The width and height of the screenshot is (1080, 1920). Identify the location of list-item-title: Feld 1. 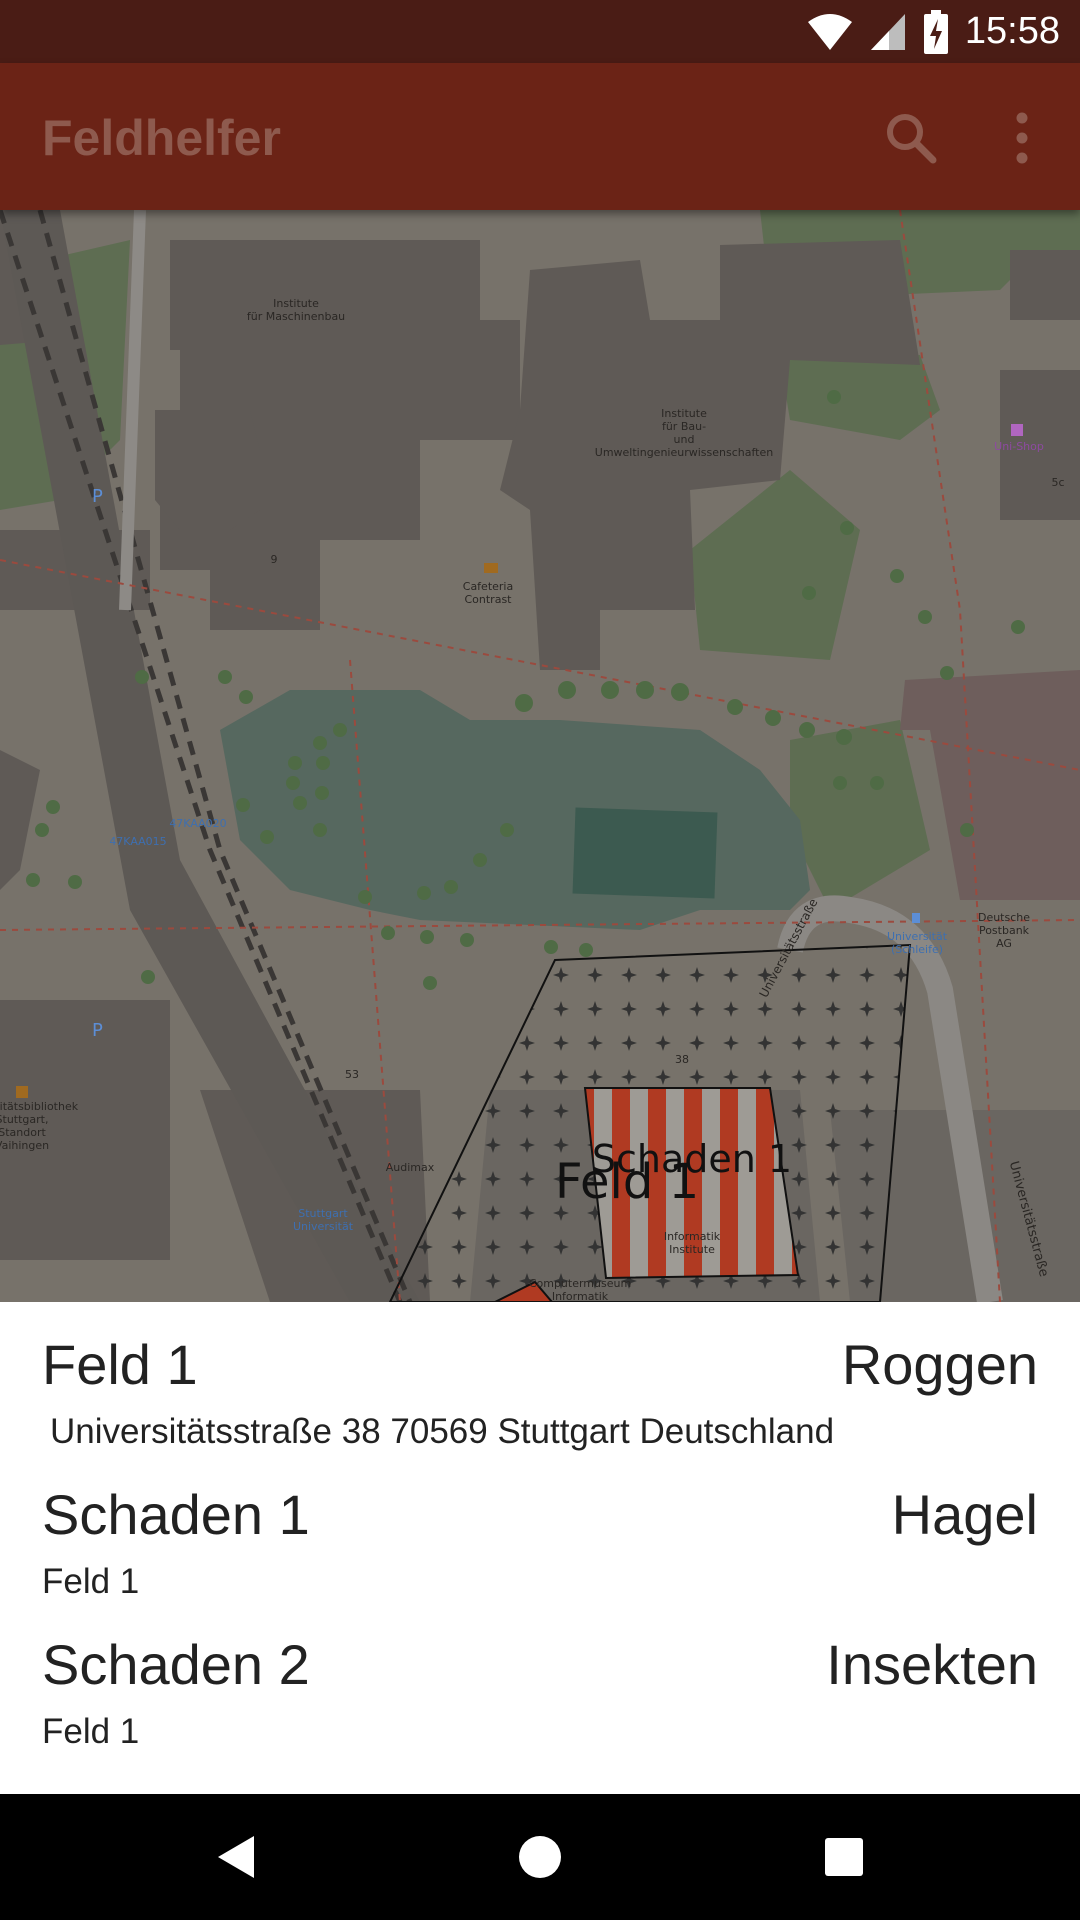
(120, 1364).